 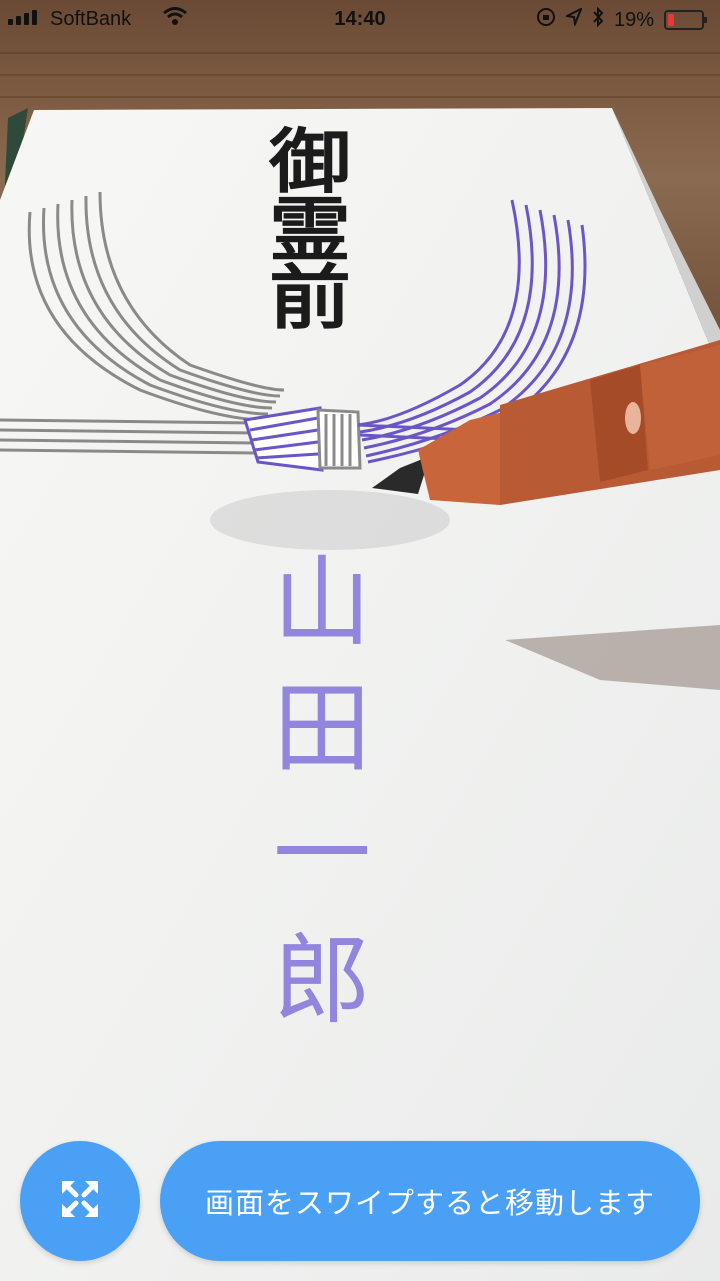 I want to click on printed-title: 御 霊 前, so click(x=310, y=230).